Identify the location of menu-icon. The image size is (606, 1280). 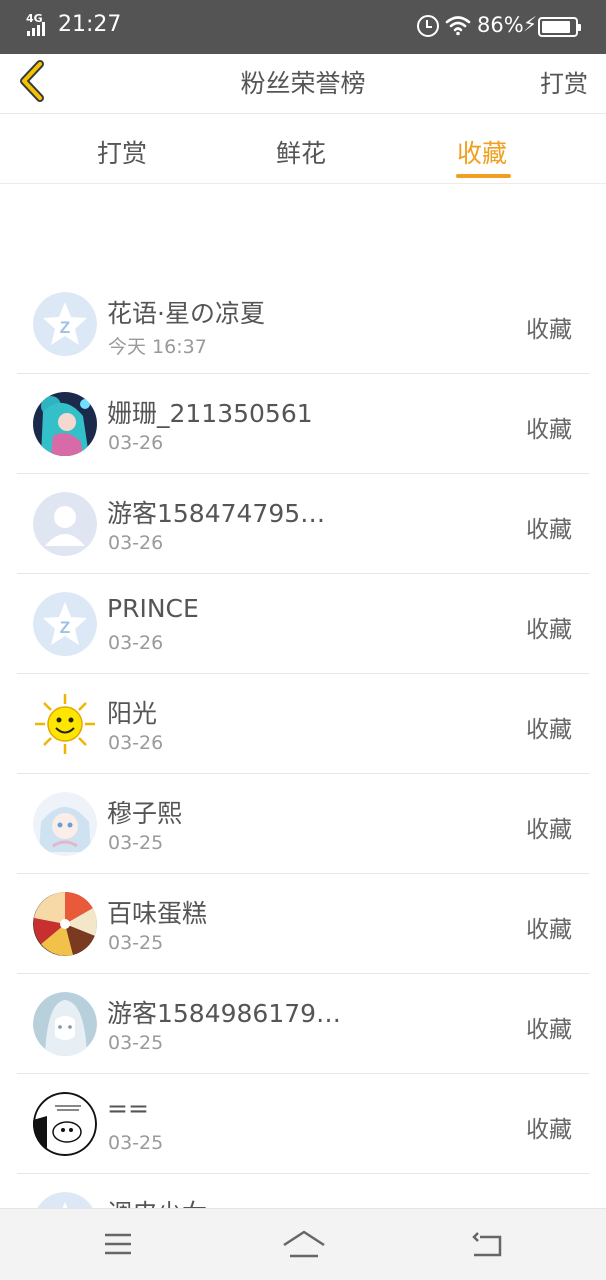
(118, 1244).